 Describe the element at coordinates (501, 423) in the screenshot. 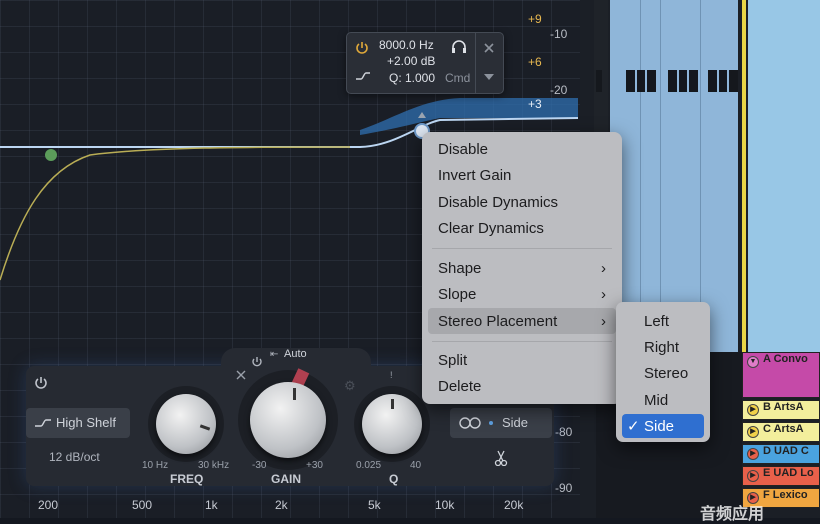

I see `stereo-placement-button: Side` at that location.